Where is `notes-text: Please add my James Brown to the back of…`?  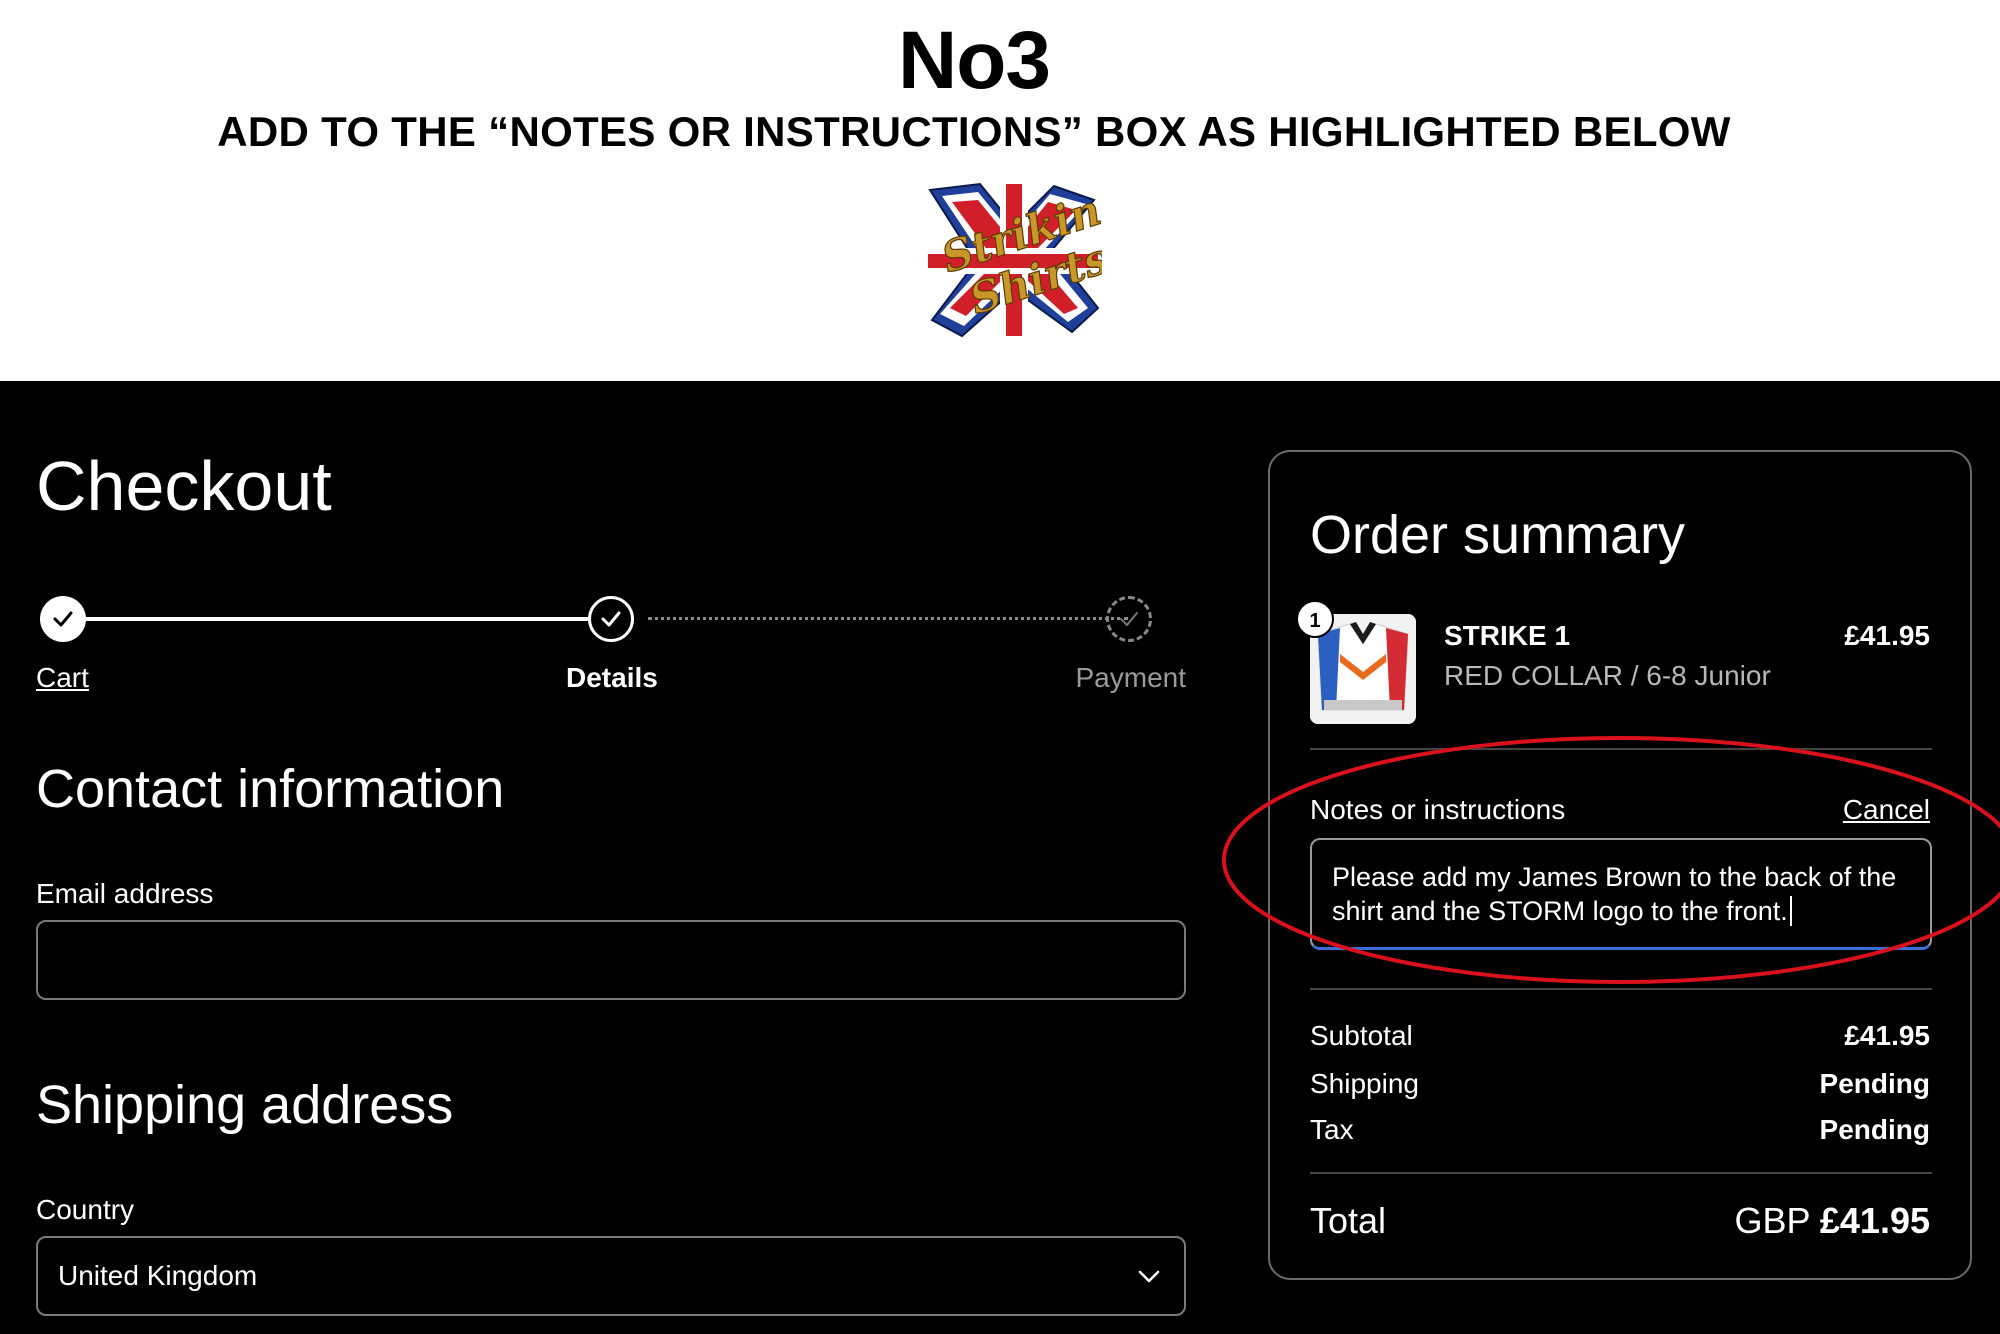
notes-text: Please add my James Brown to the back of… is located at coordinates (1614, 894).